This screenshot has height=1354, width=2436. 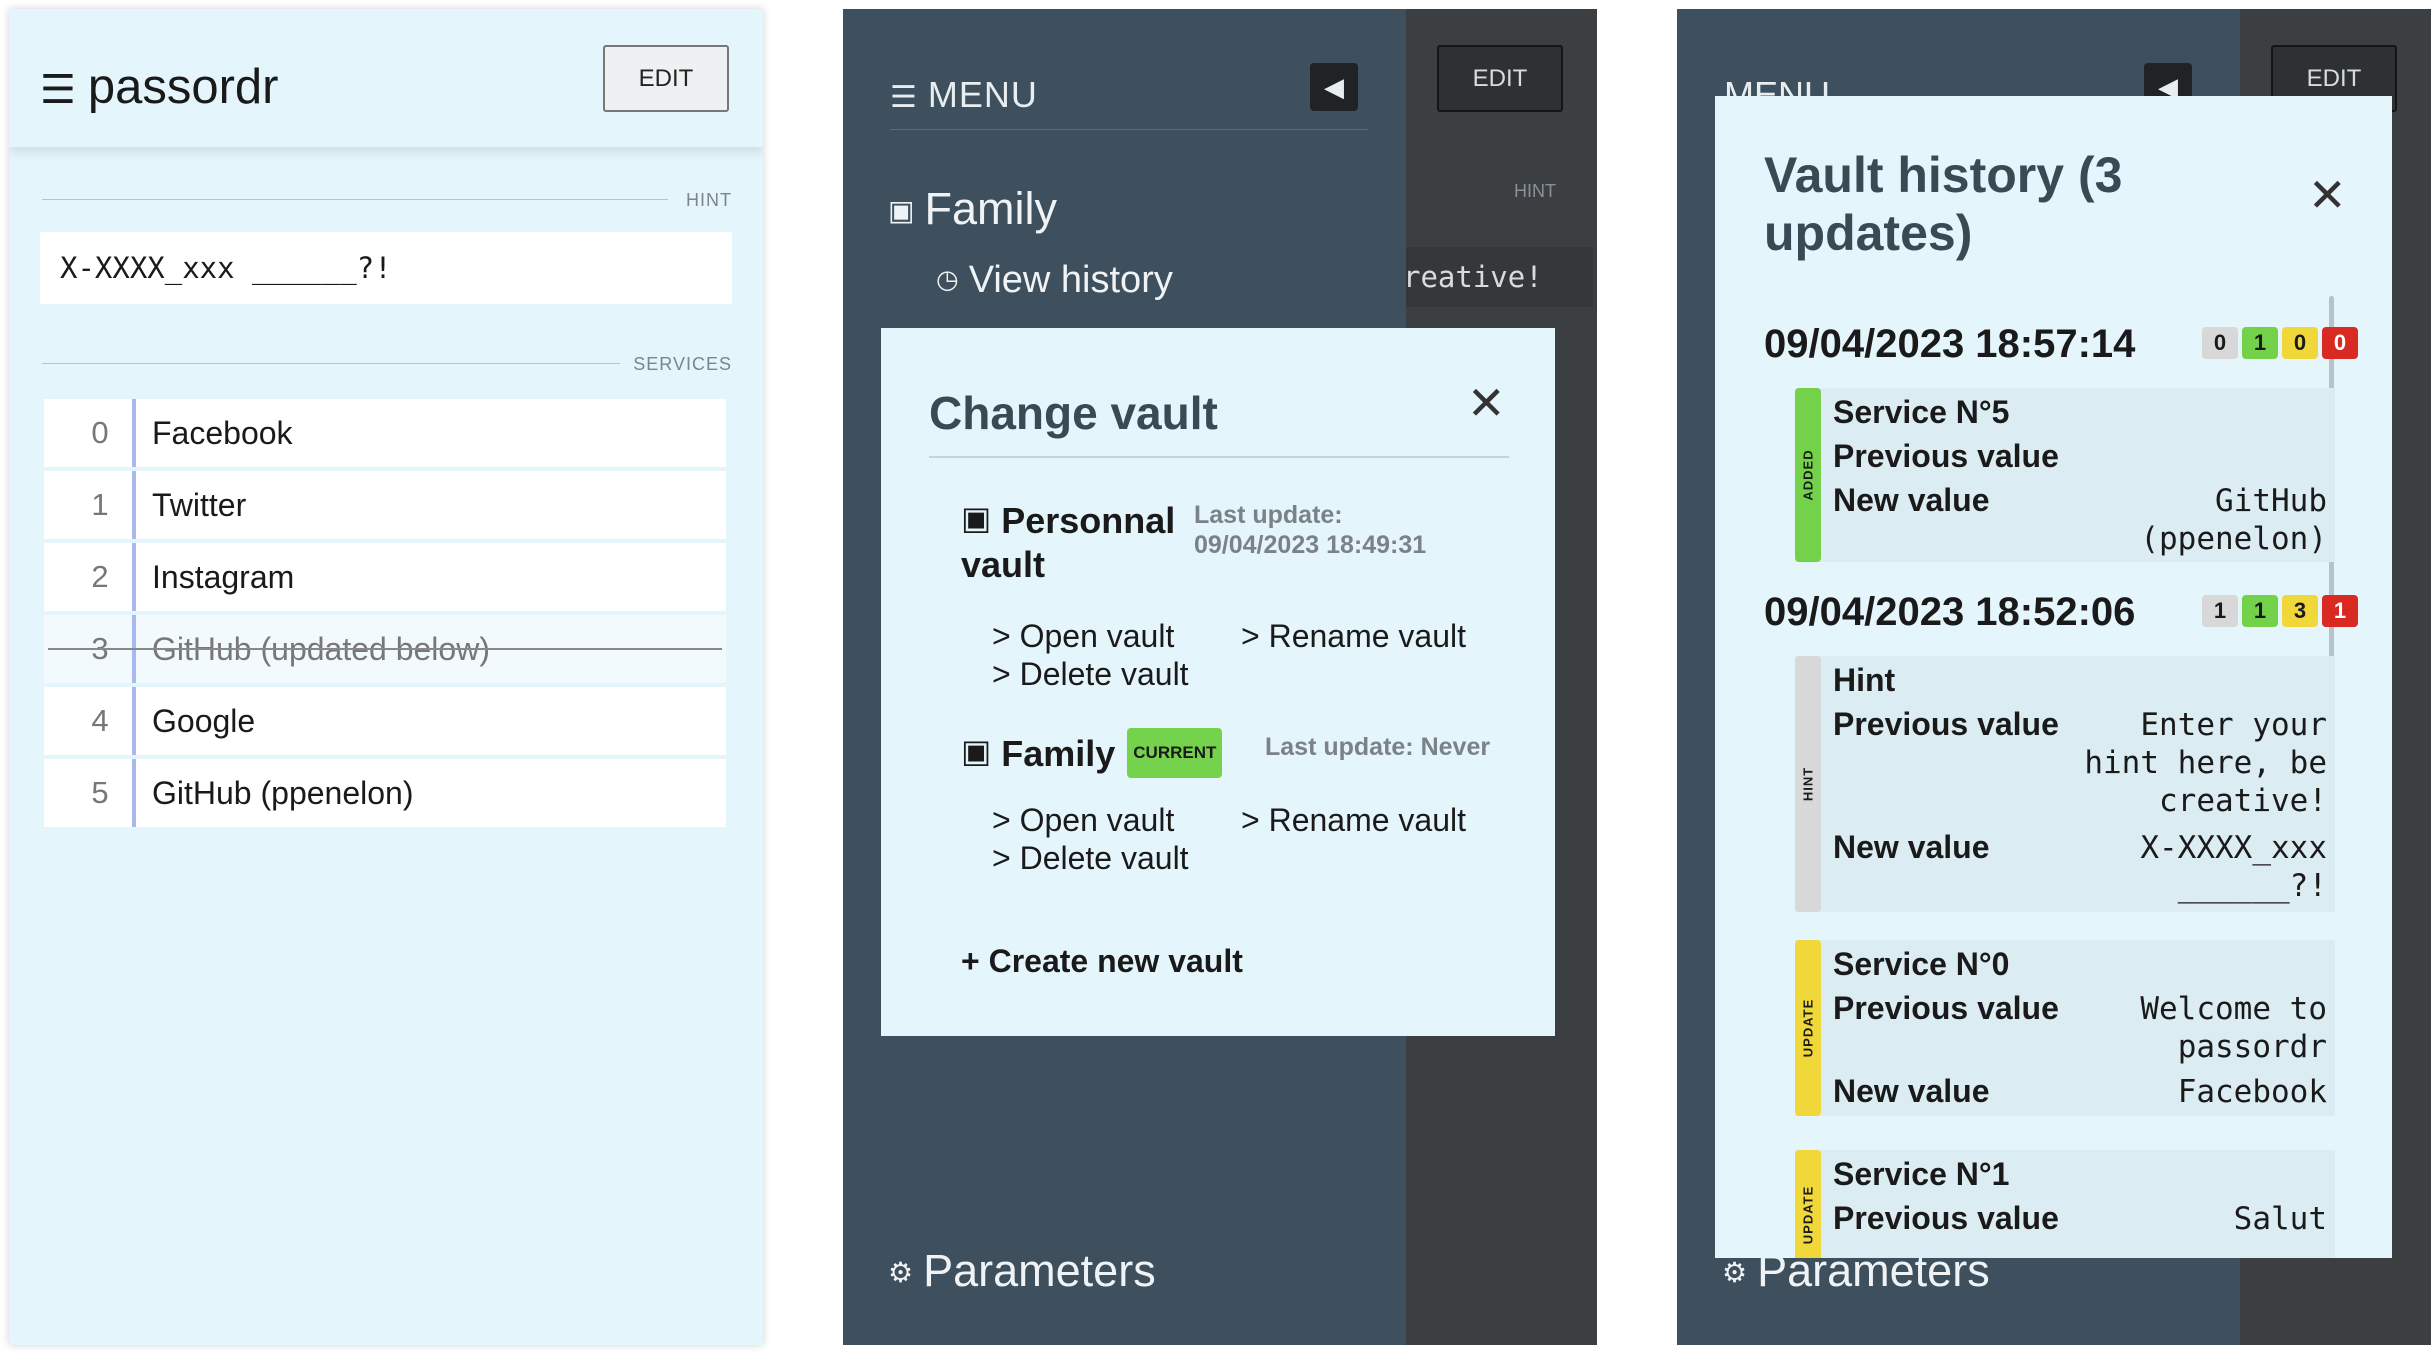 I want to click on vault-last-update: Last update: Never, so click(x=1377, y=747).